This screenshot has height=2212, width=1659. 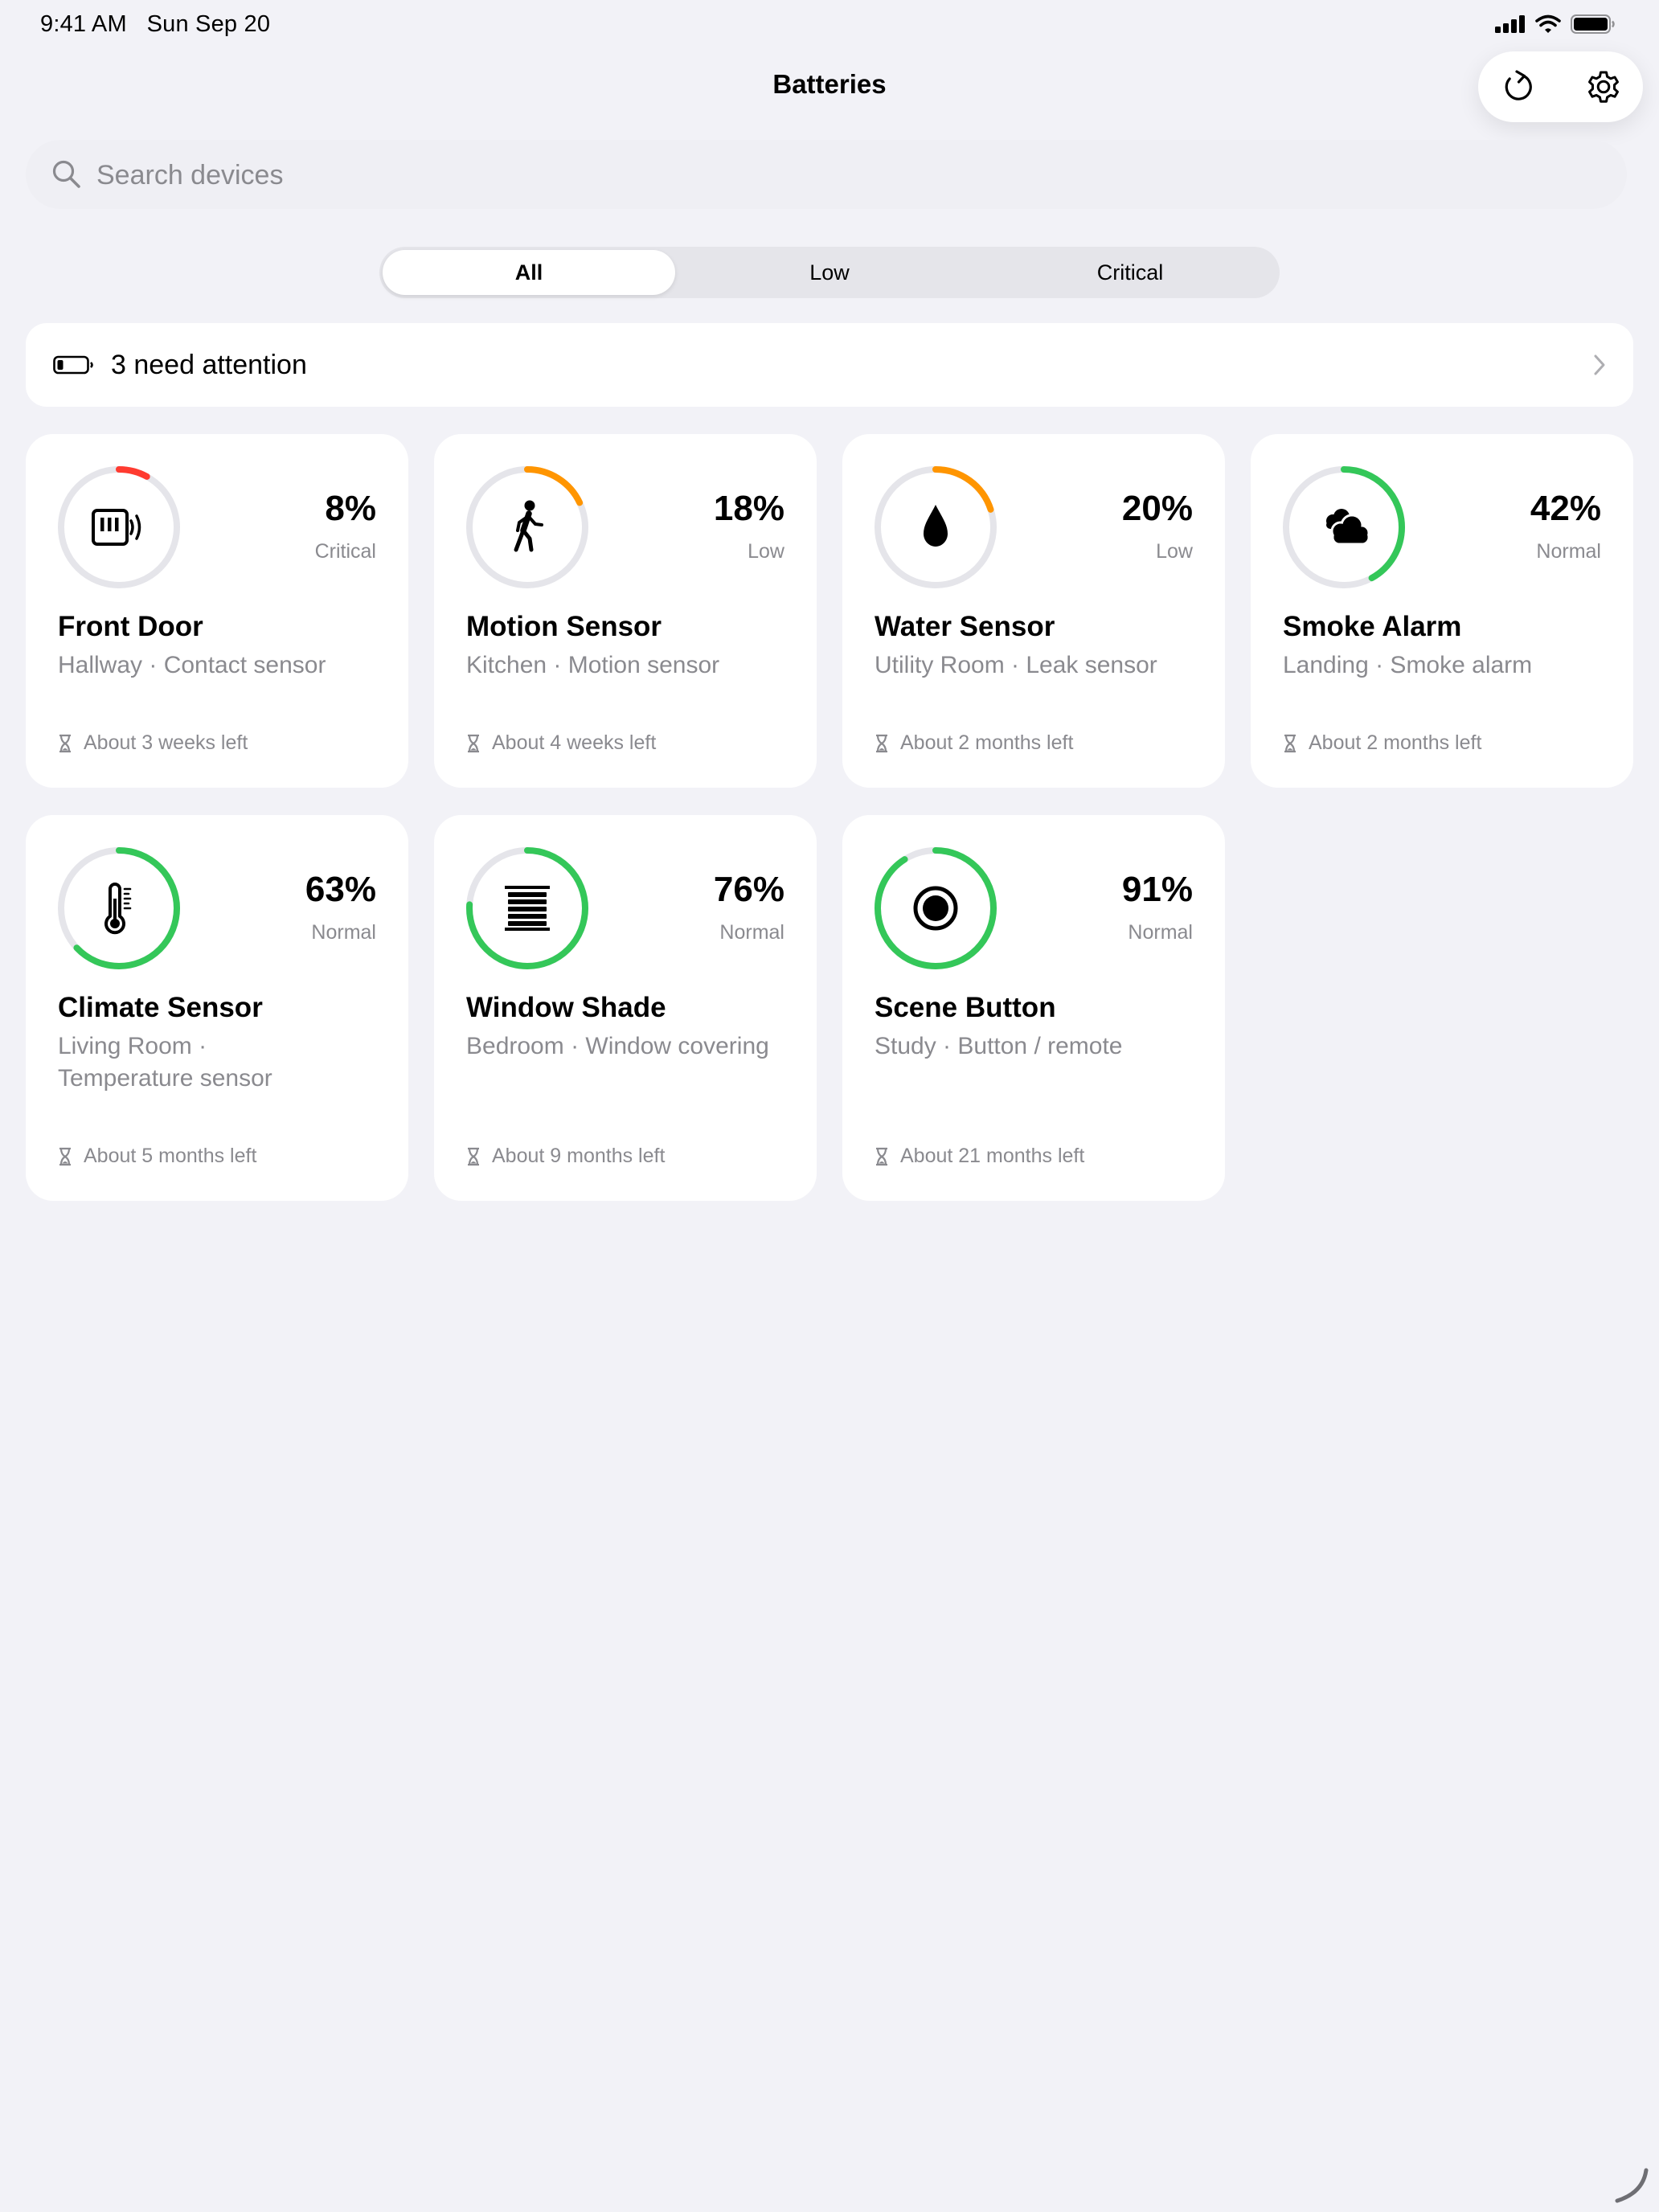 I want to click on device-subtitle: Hallway · Contact sensor, so click(x=192, y=665).